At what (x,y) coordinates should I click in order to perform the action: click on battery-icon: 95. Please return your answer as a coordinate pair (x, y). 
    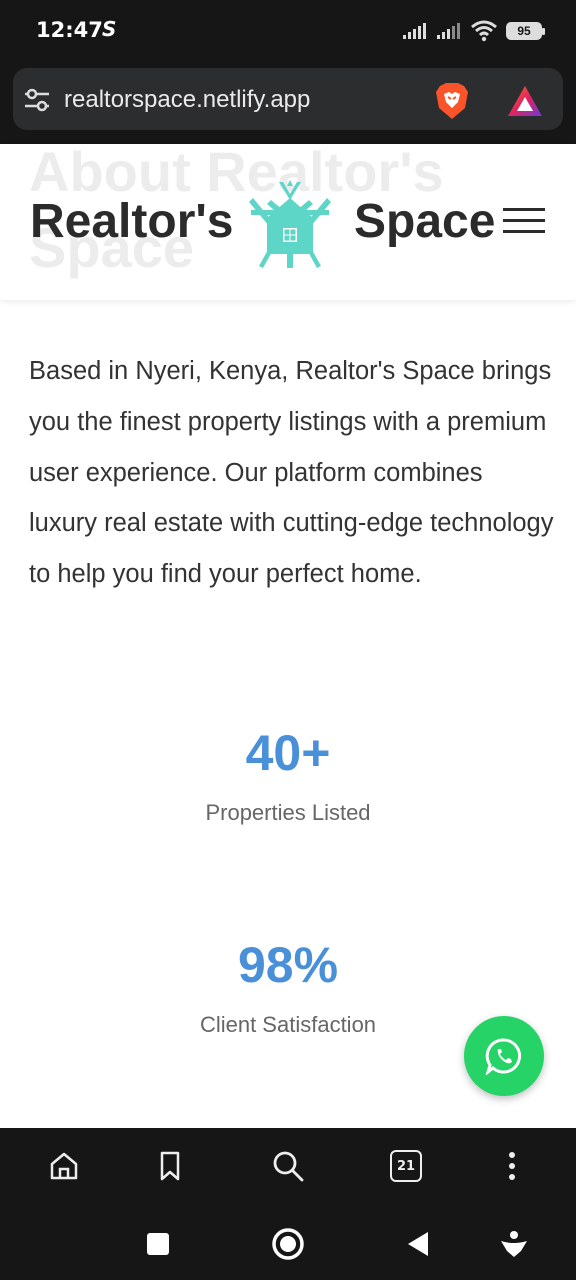
    Looking at the image, I should click on (525, 31).